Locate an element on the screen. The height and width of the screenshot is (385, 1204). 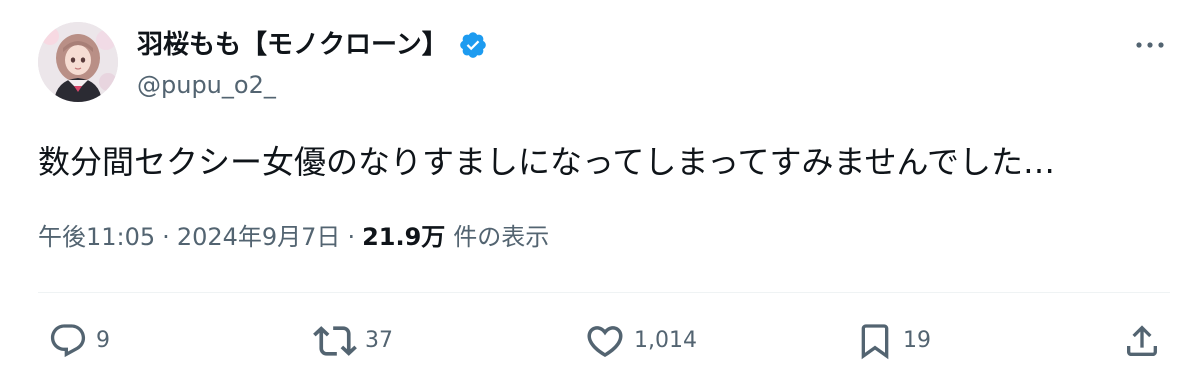
reply-button: 9 is located at coordinates (79, 341).